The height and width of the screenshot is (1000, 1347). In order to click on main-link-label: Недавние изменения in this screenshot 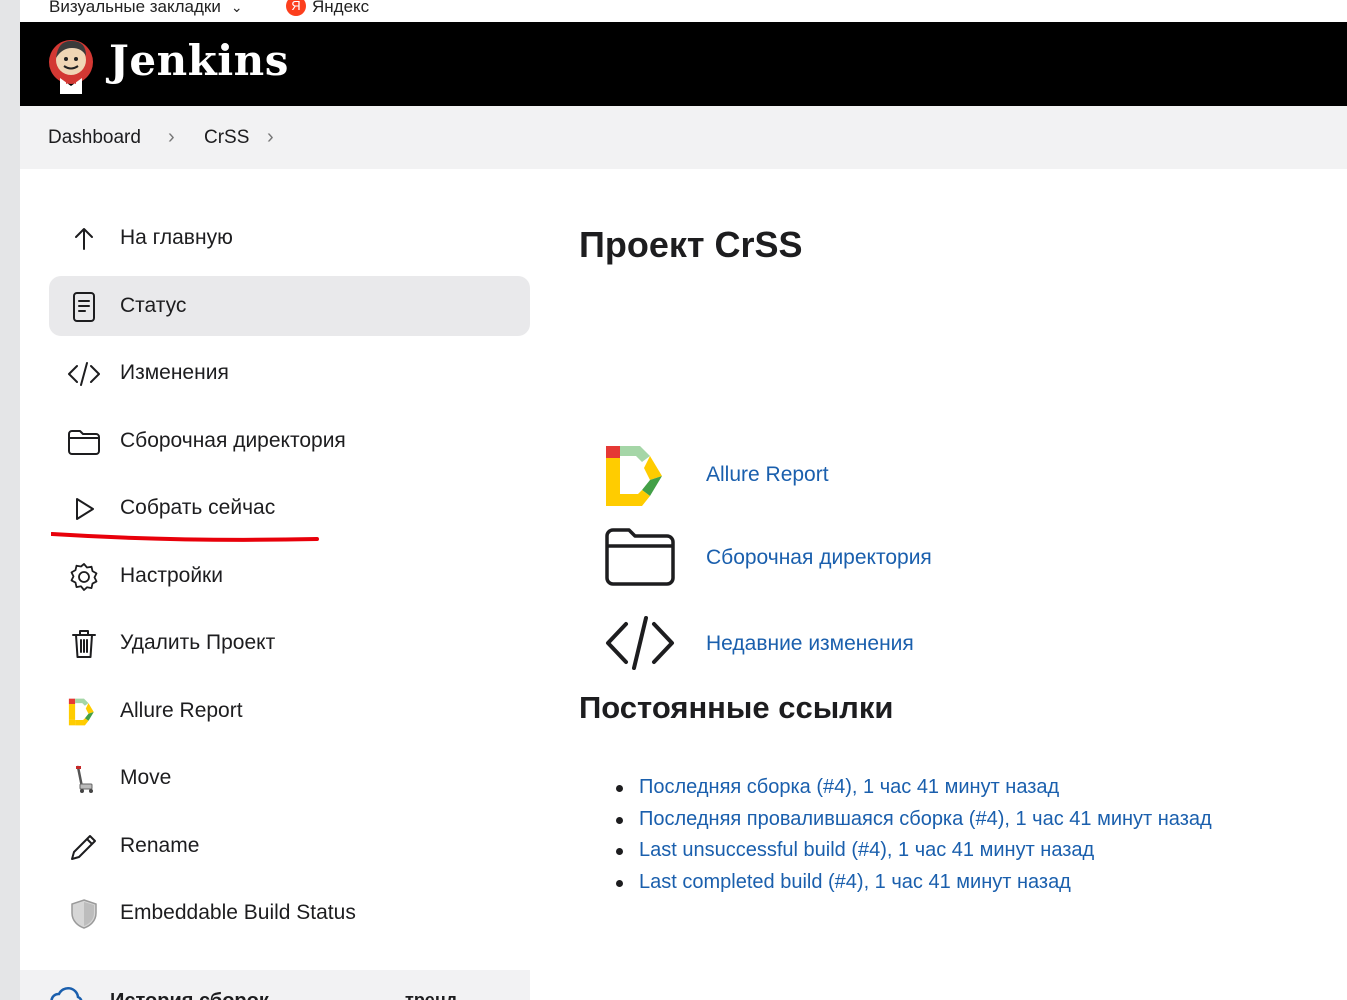, I will do `click(810, 644)`.